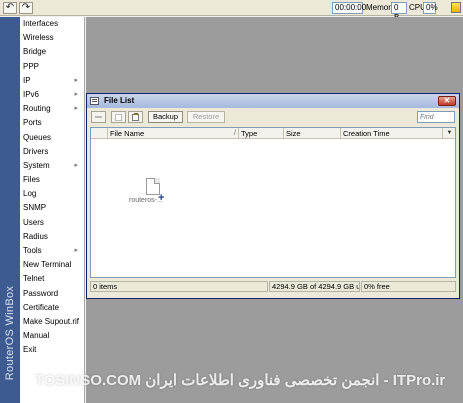  I want to click on copy-glyph, so click(118, 117).